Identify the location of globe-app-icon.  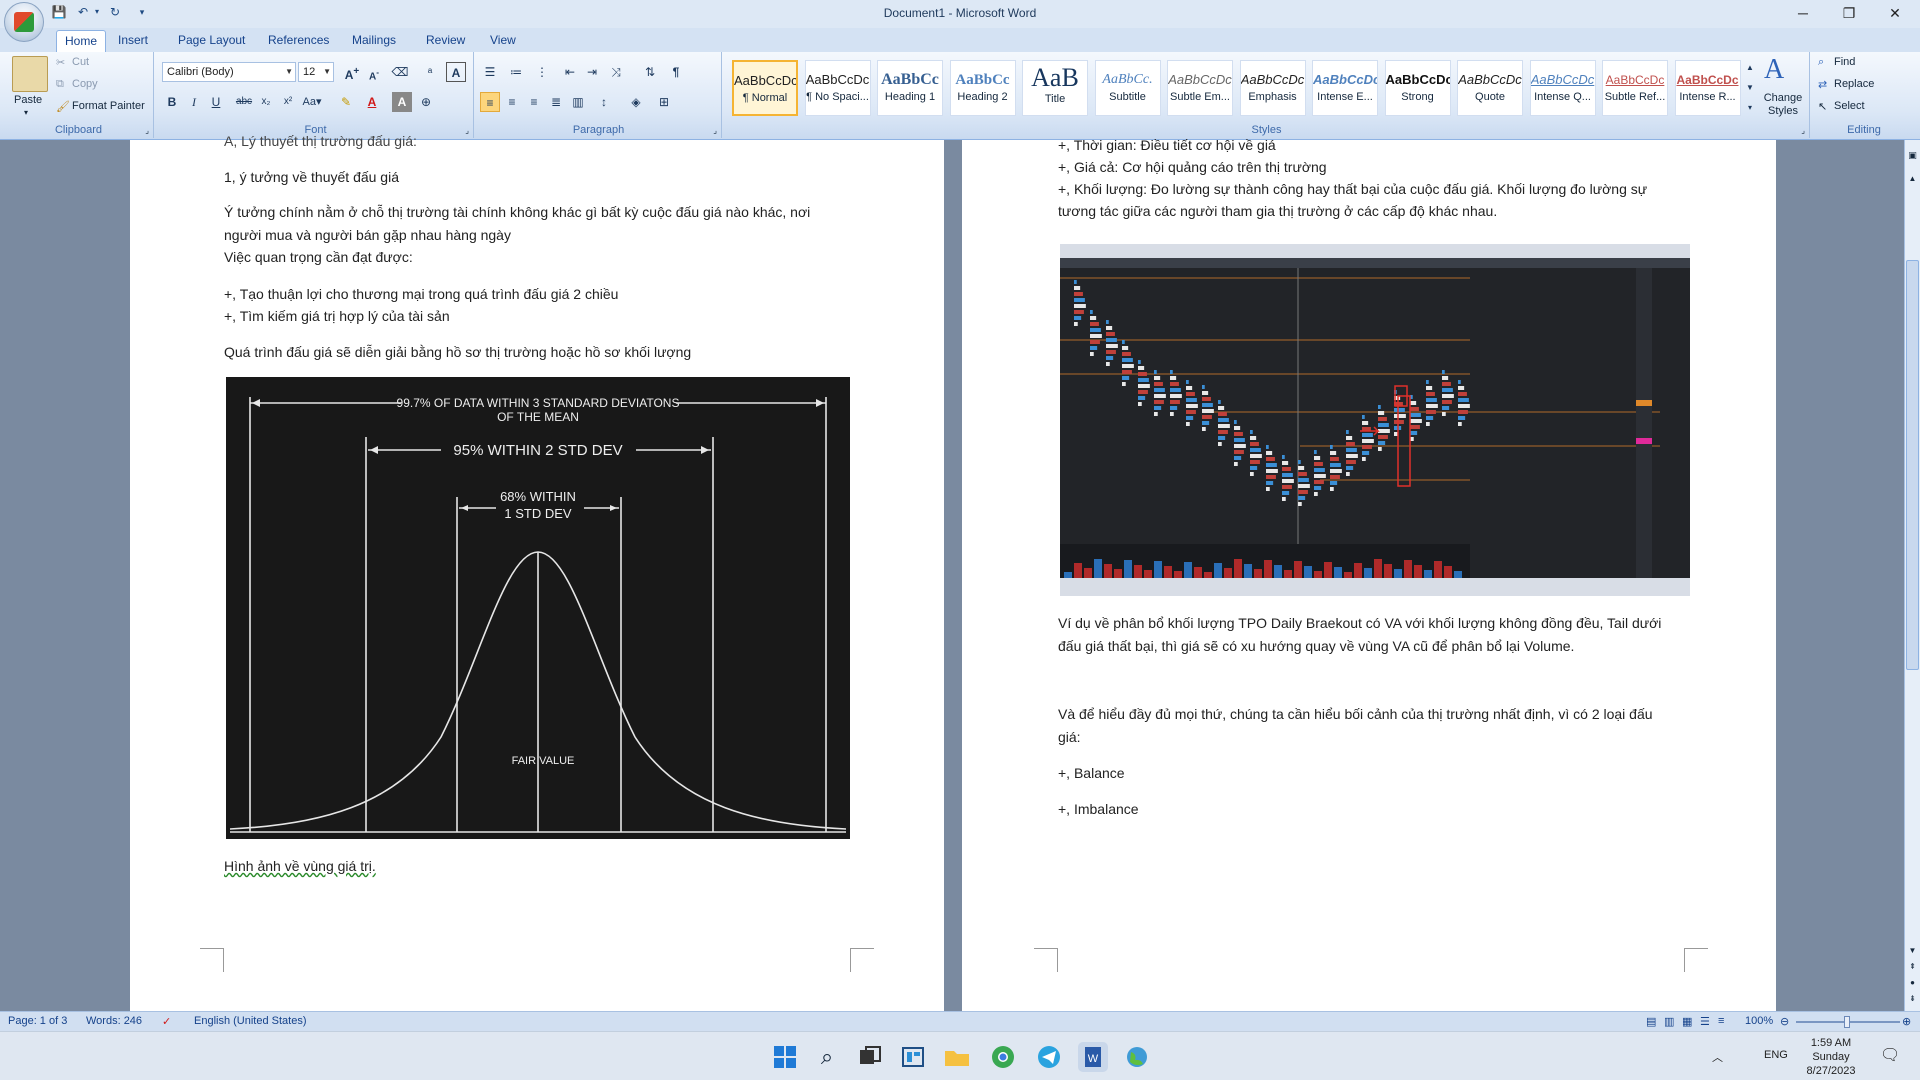
(1137, 1057).